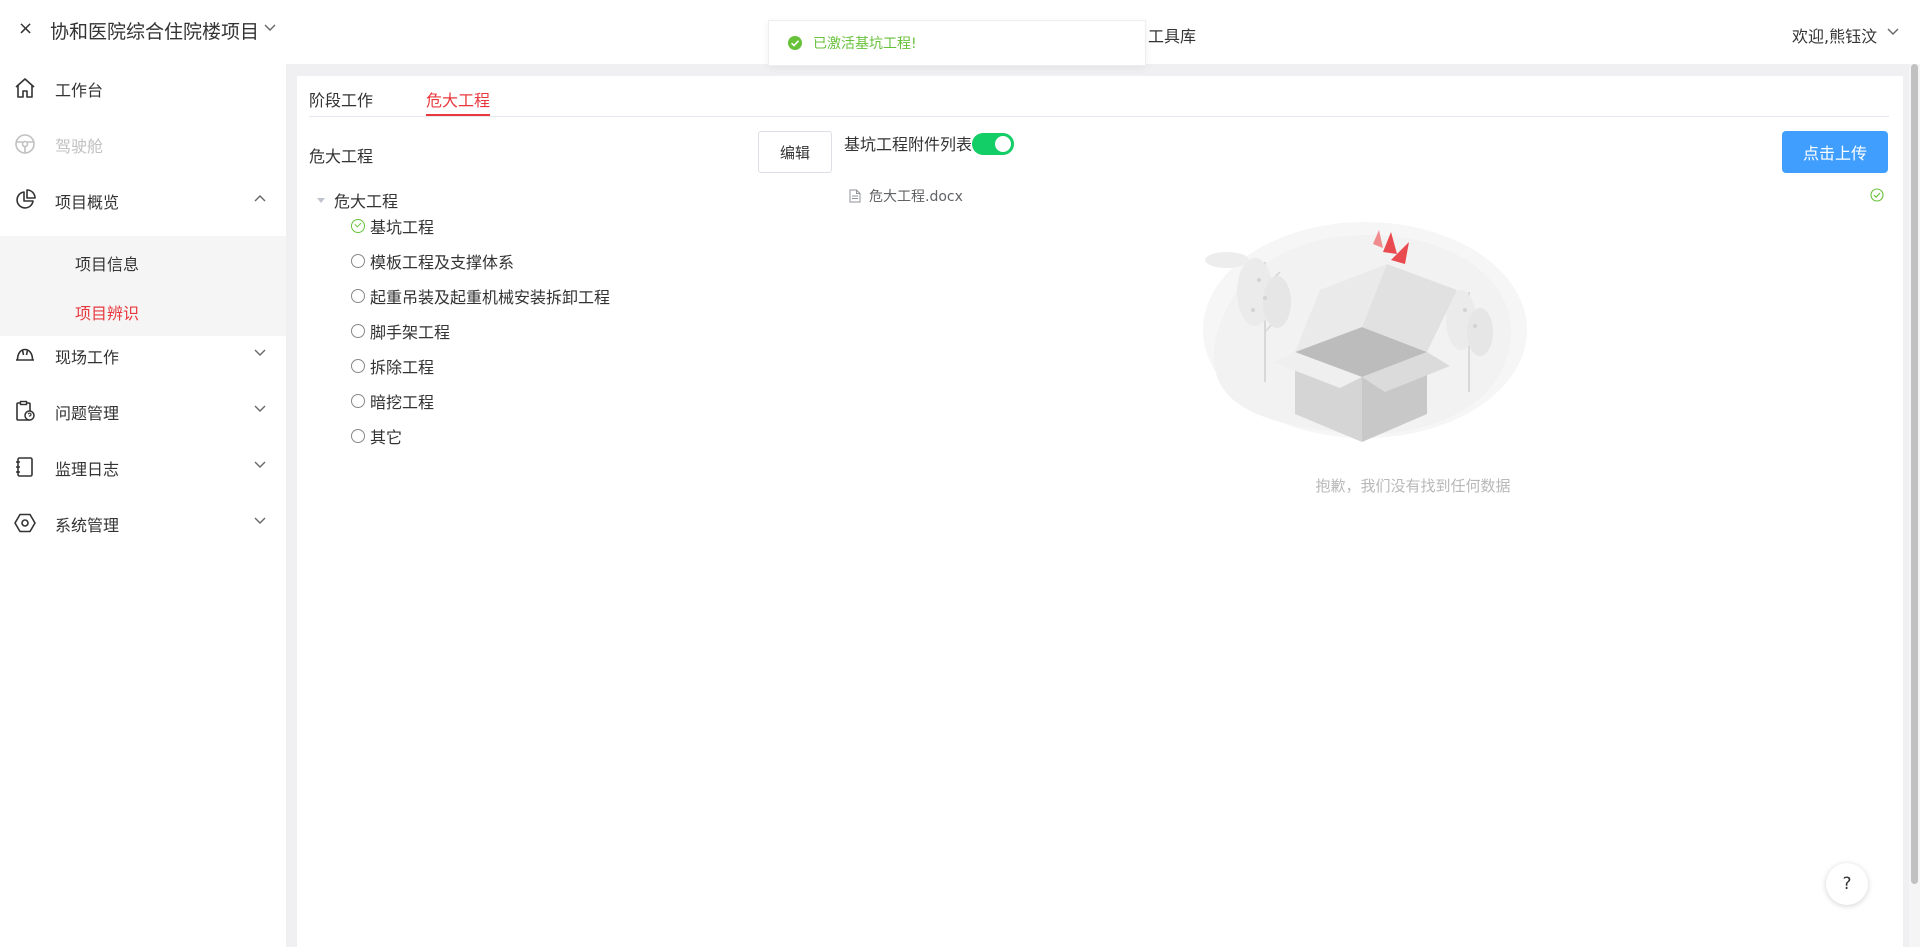 Image resolution: width=1920 pixels, height=947 pixels. I want to click on chevron-up-icon, so click(260, 198).